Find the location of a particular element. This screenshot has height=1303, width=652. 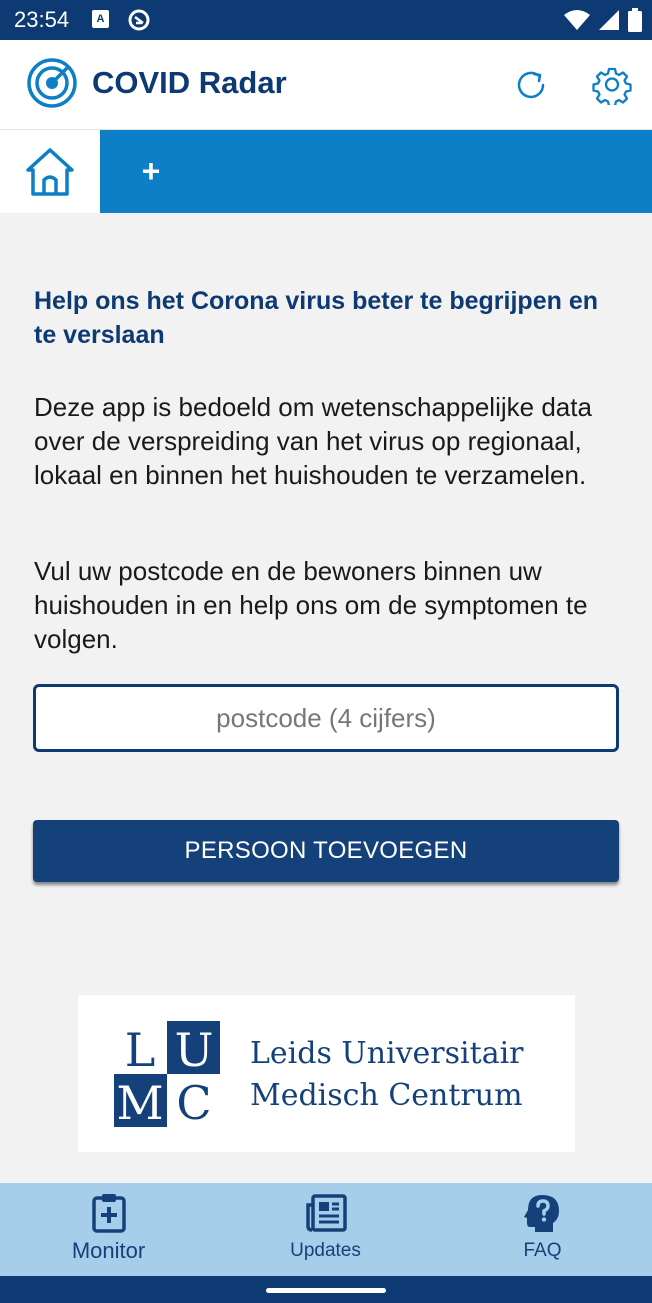

refresh-icon is located at coordinates (531, 85).